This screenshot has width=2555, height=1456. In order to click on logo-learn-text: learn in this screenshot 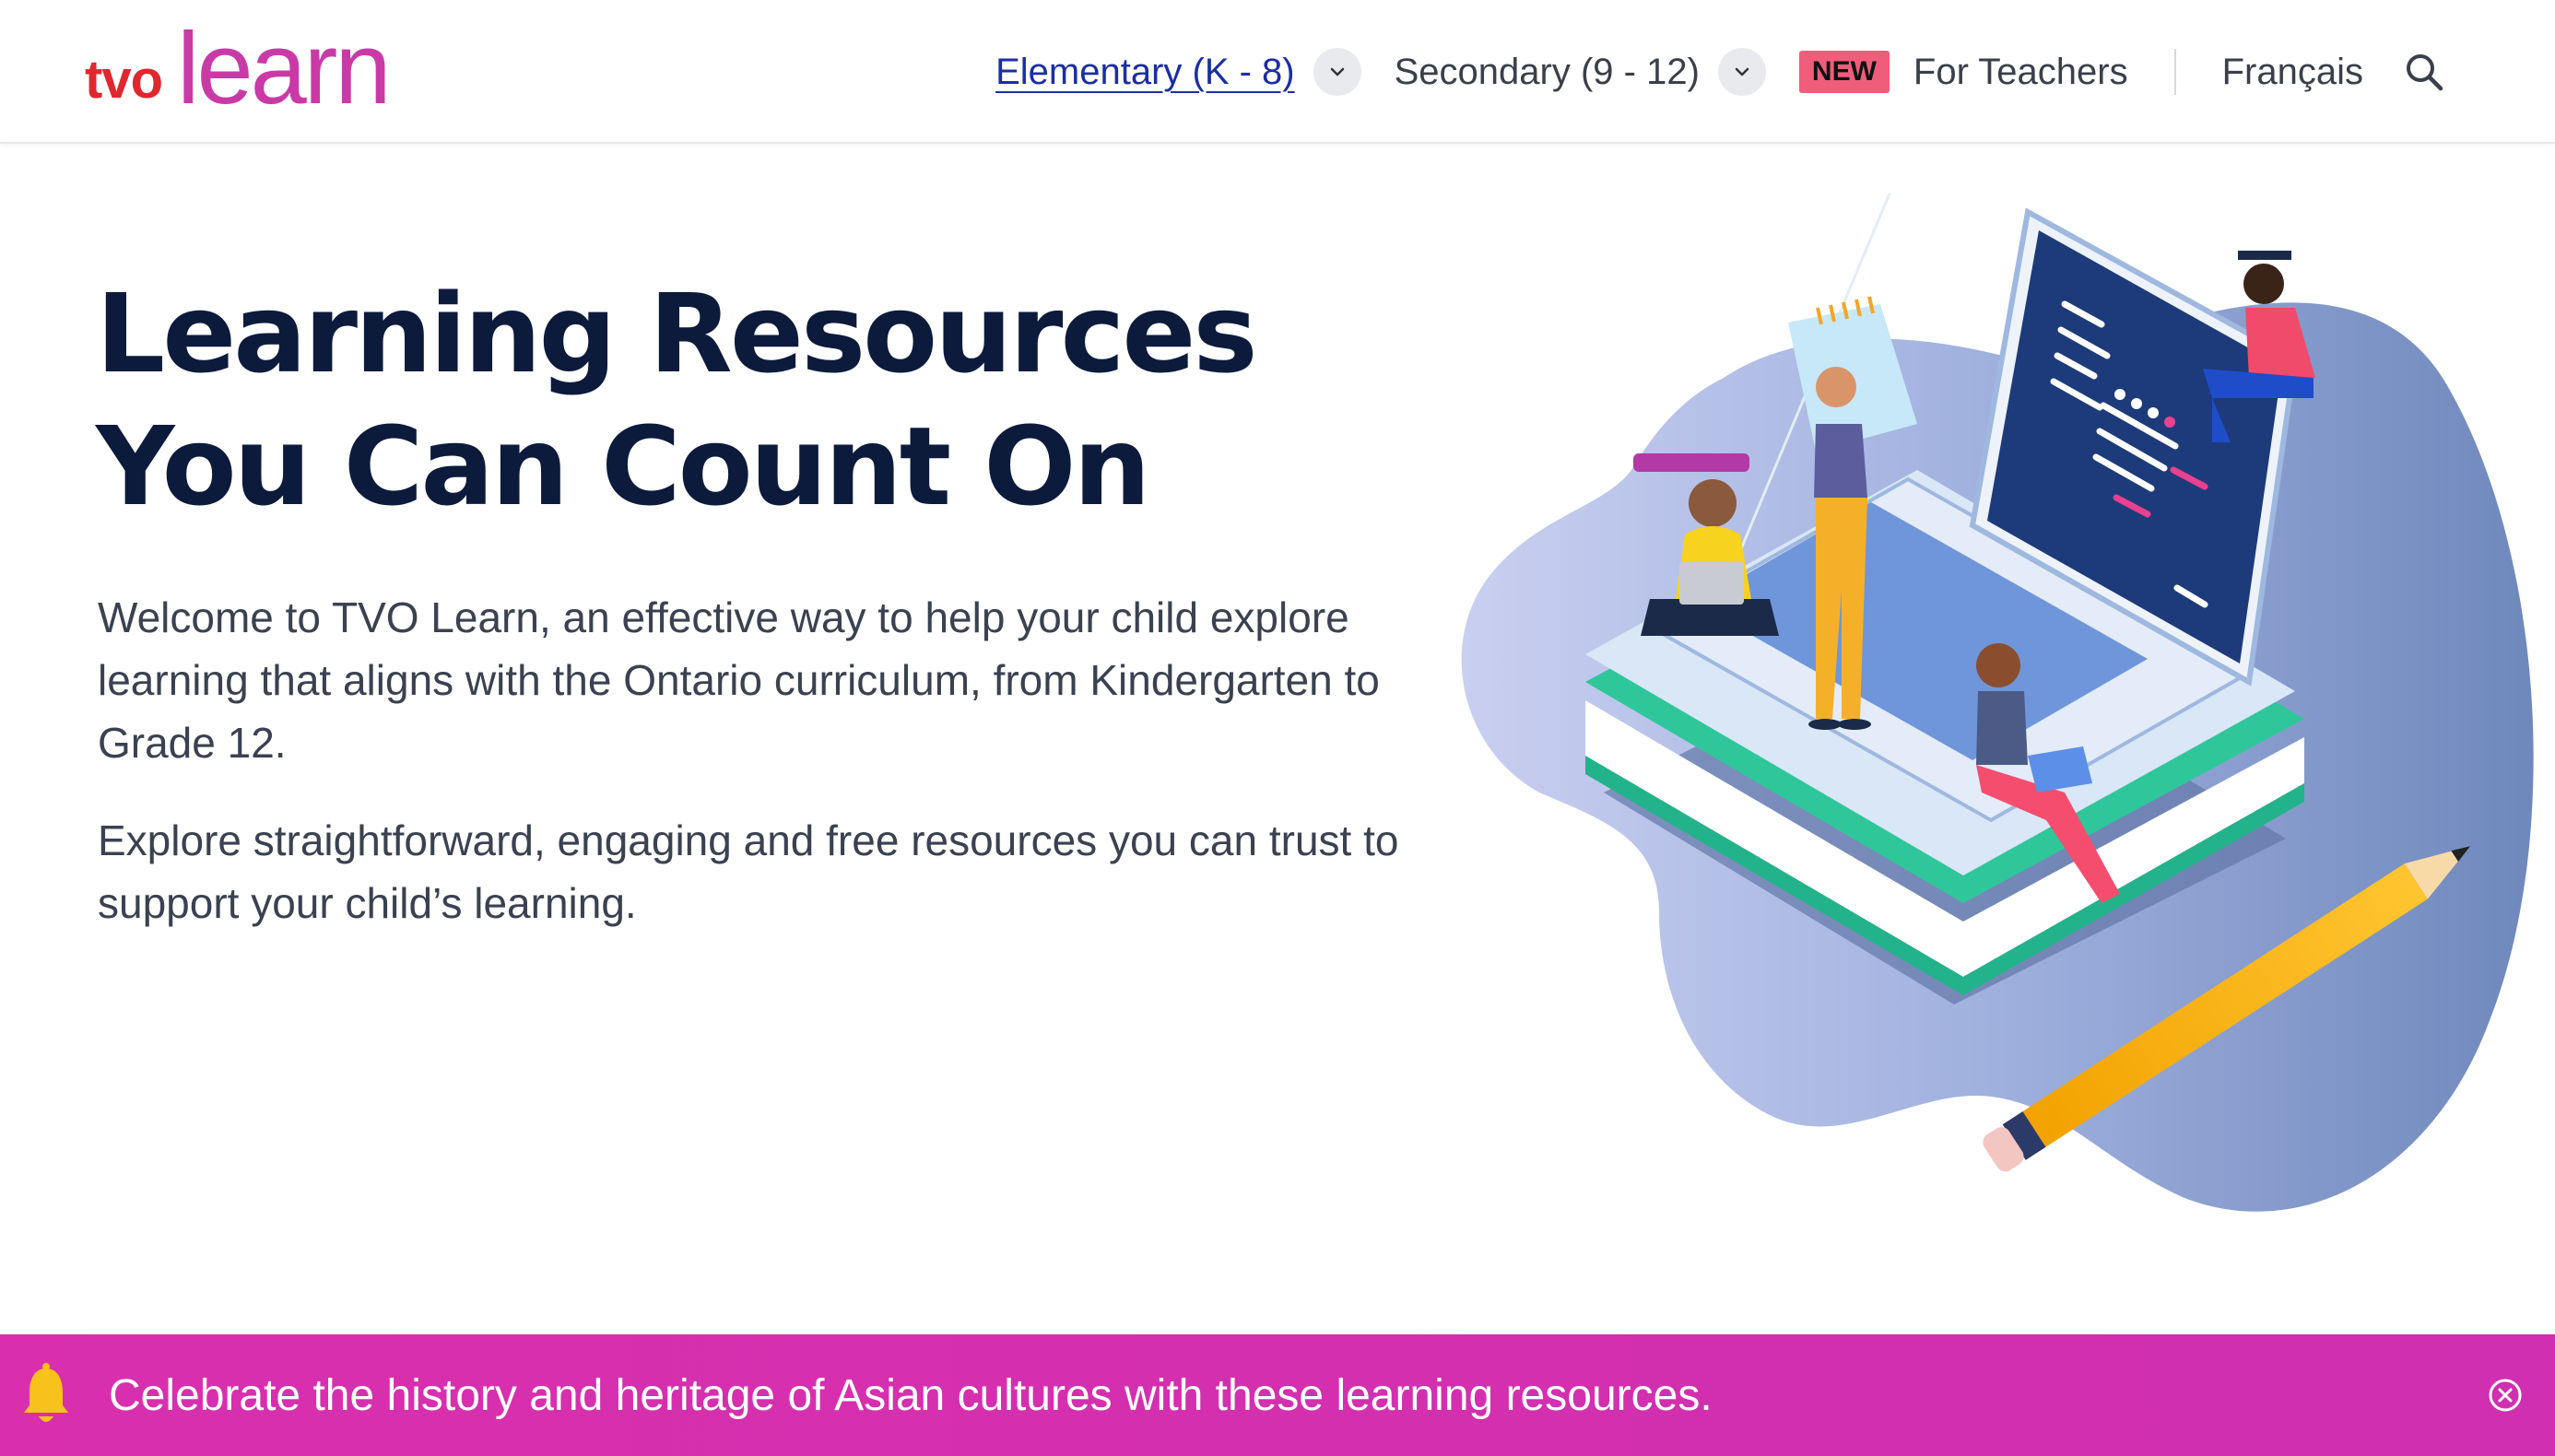, I will do `click(284, 68)`.